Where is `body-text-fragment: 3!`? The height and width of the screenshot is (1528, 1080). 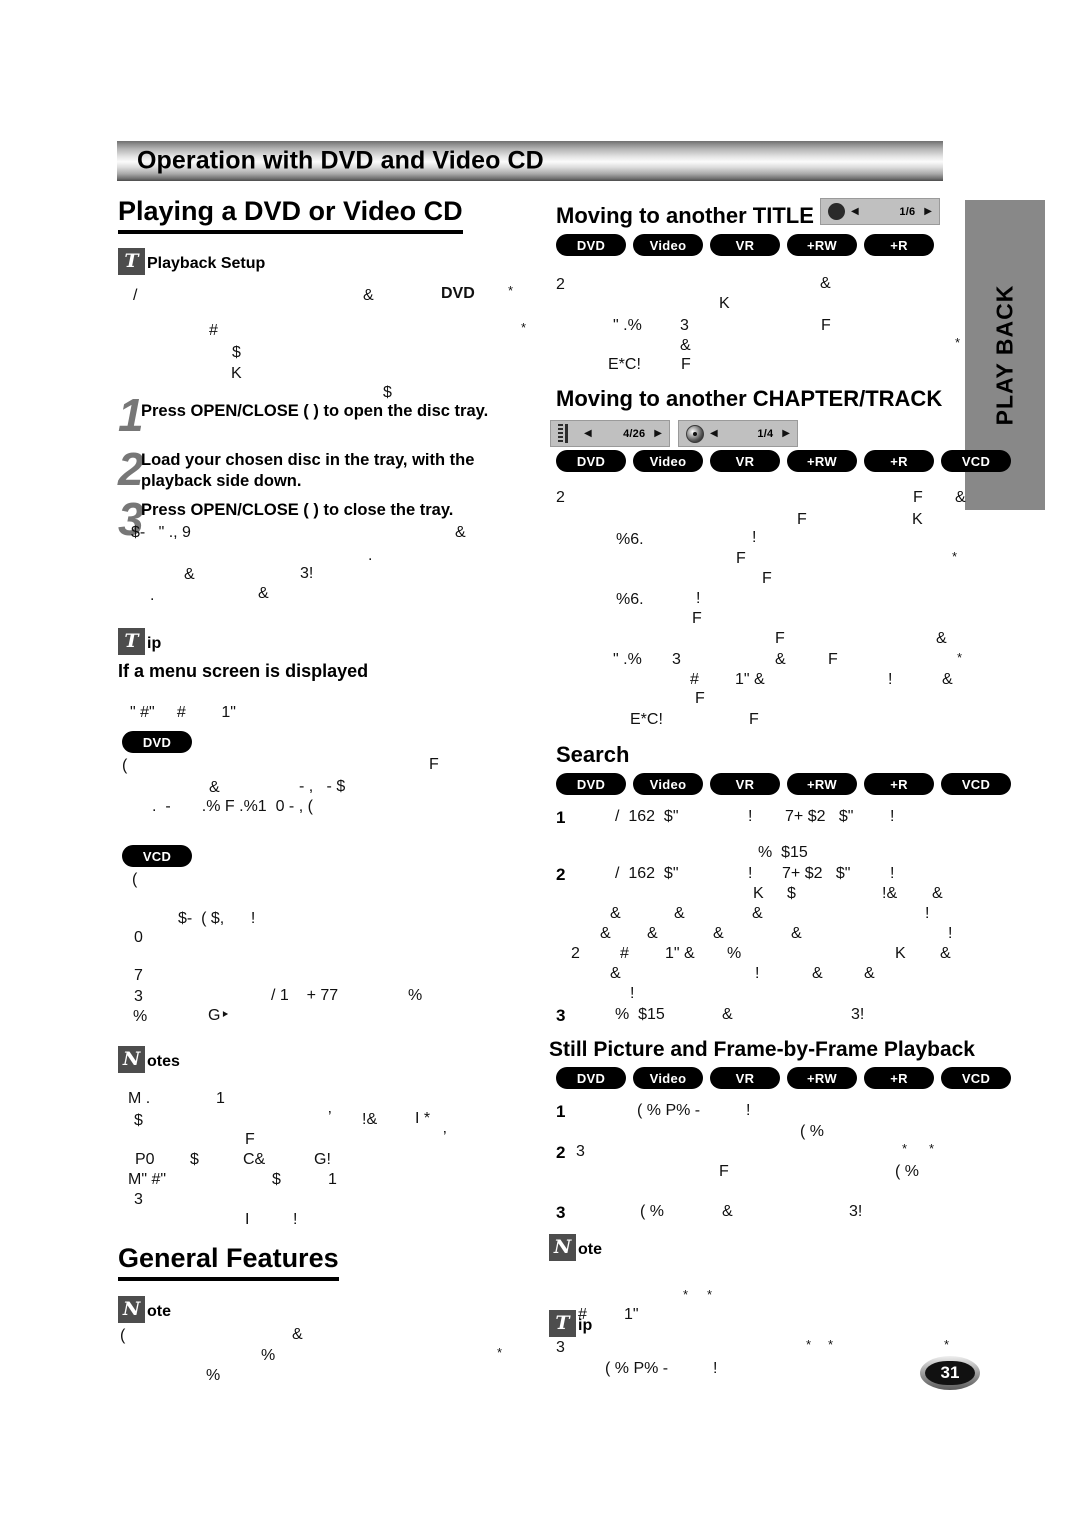 body-text-fragment: 3! is located at coordinates (858, 1014).